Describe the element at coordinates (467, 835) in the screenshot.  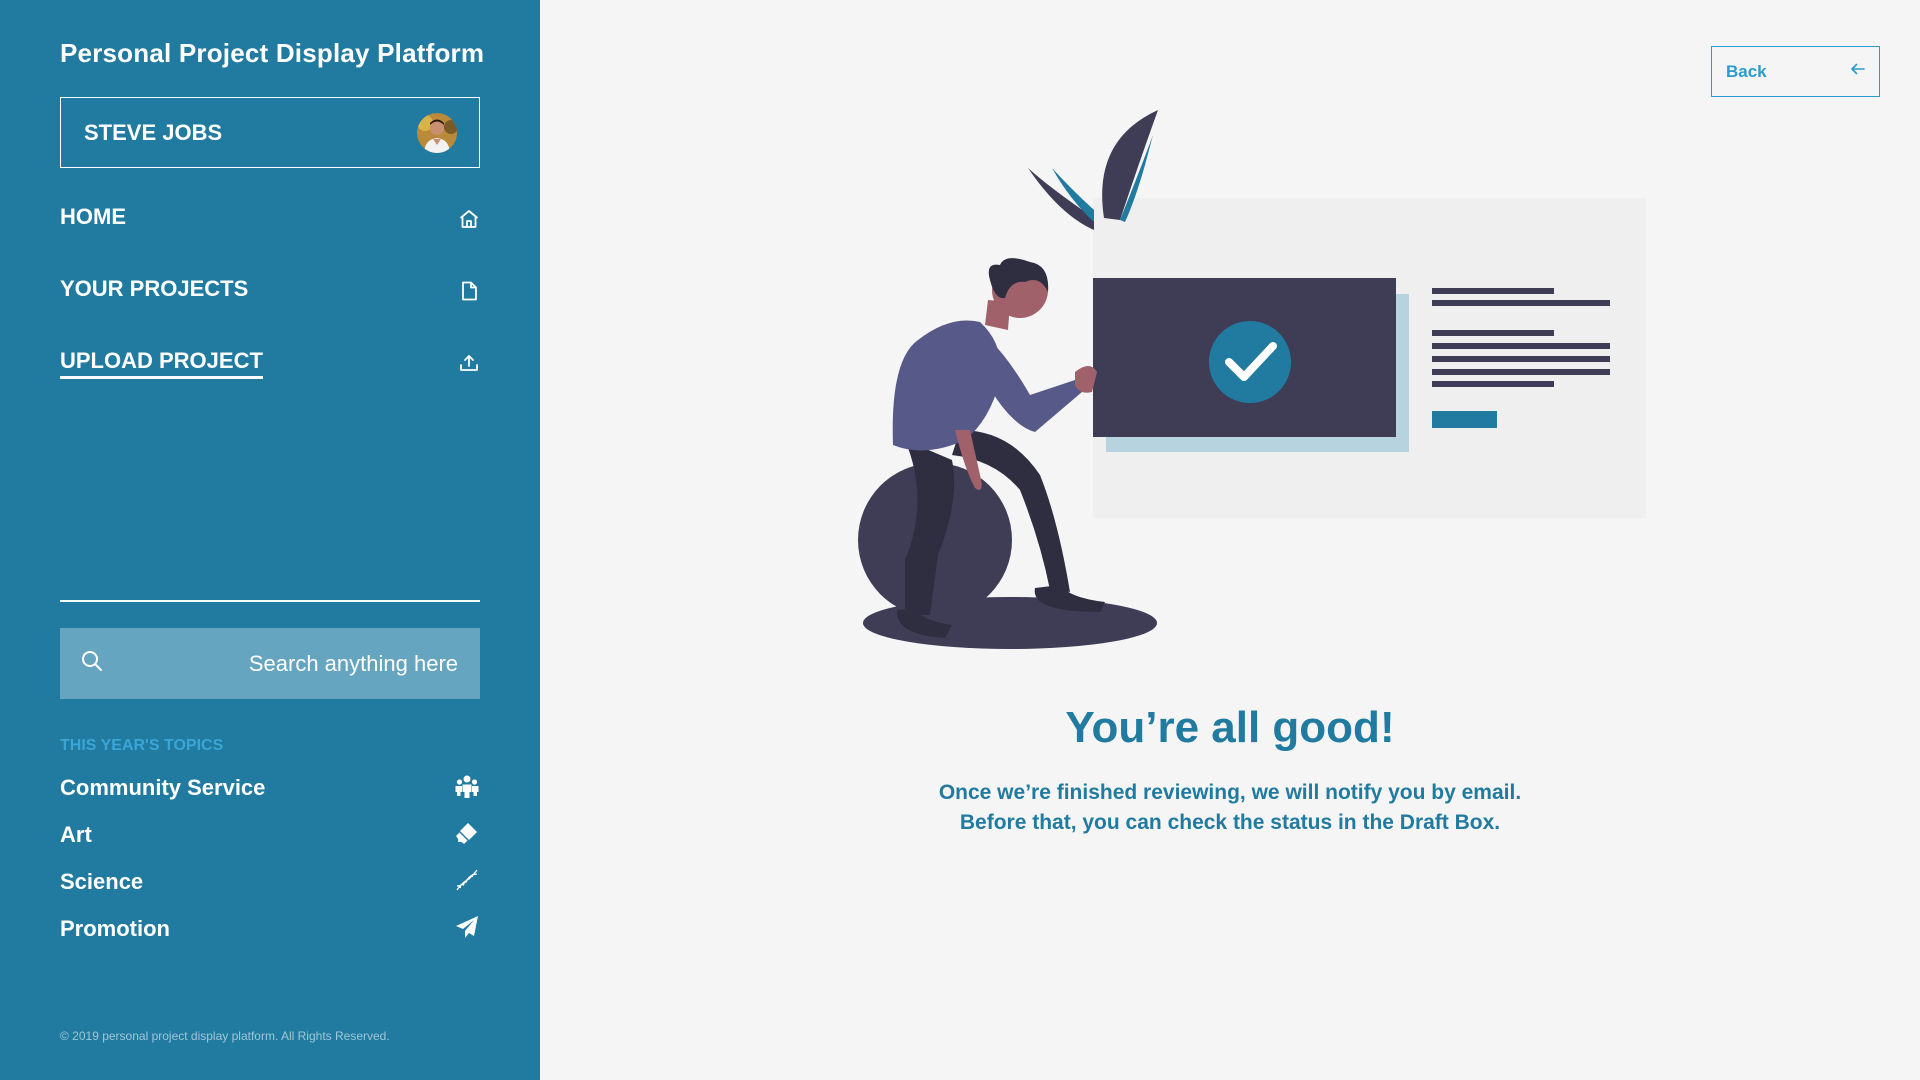
I see `paintbrush-icon` at that location.